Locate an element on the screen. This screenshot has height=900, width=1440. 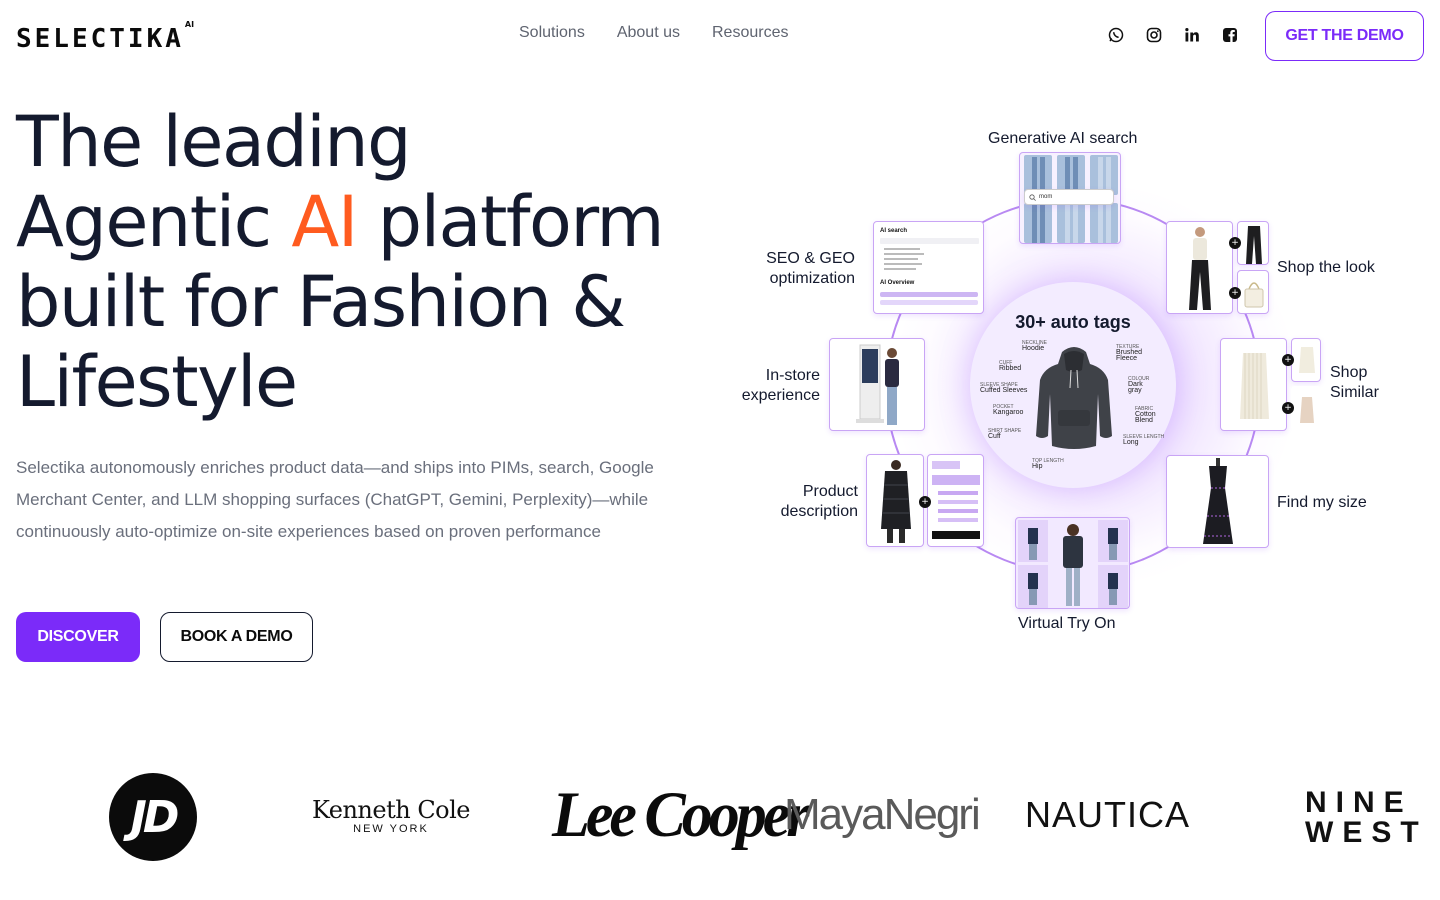
nav-solutions: Solutions is located at coordinates (552, 33).